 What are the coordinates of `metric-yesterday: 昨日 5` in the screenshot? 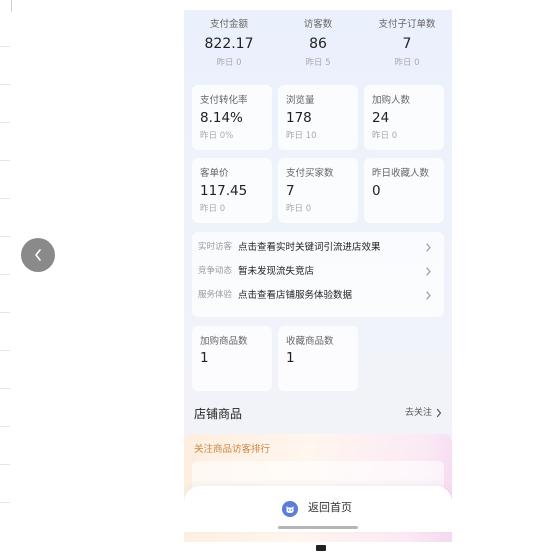 It's located at (318, 63).